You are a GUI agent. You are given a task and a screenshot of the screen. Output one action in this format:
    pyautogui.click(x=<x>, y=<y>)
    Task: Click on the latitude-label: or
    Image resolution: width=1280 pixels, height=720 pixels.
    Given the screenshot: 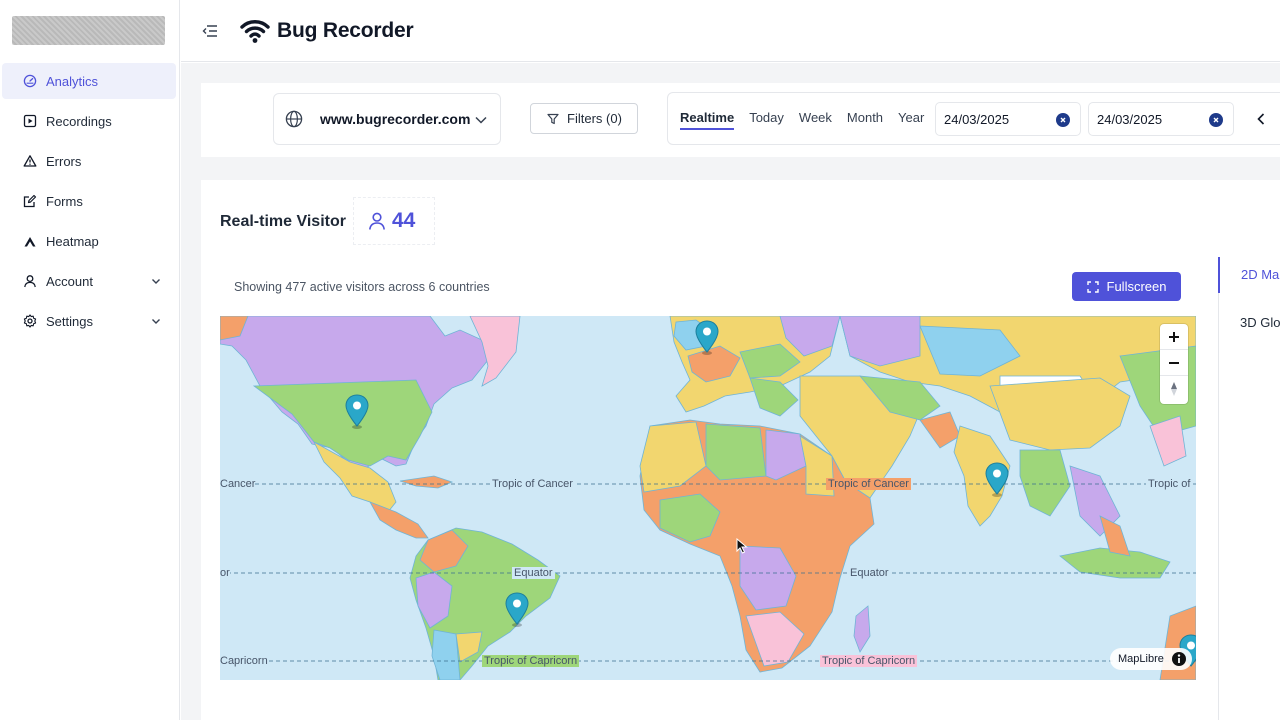 What is the action you would take?
    pyautogui.click(x=225, y=573)
    